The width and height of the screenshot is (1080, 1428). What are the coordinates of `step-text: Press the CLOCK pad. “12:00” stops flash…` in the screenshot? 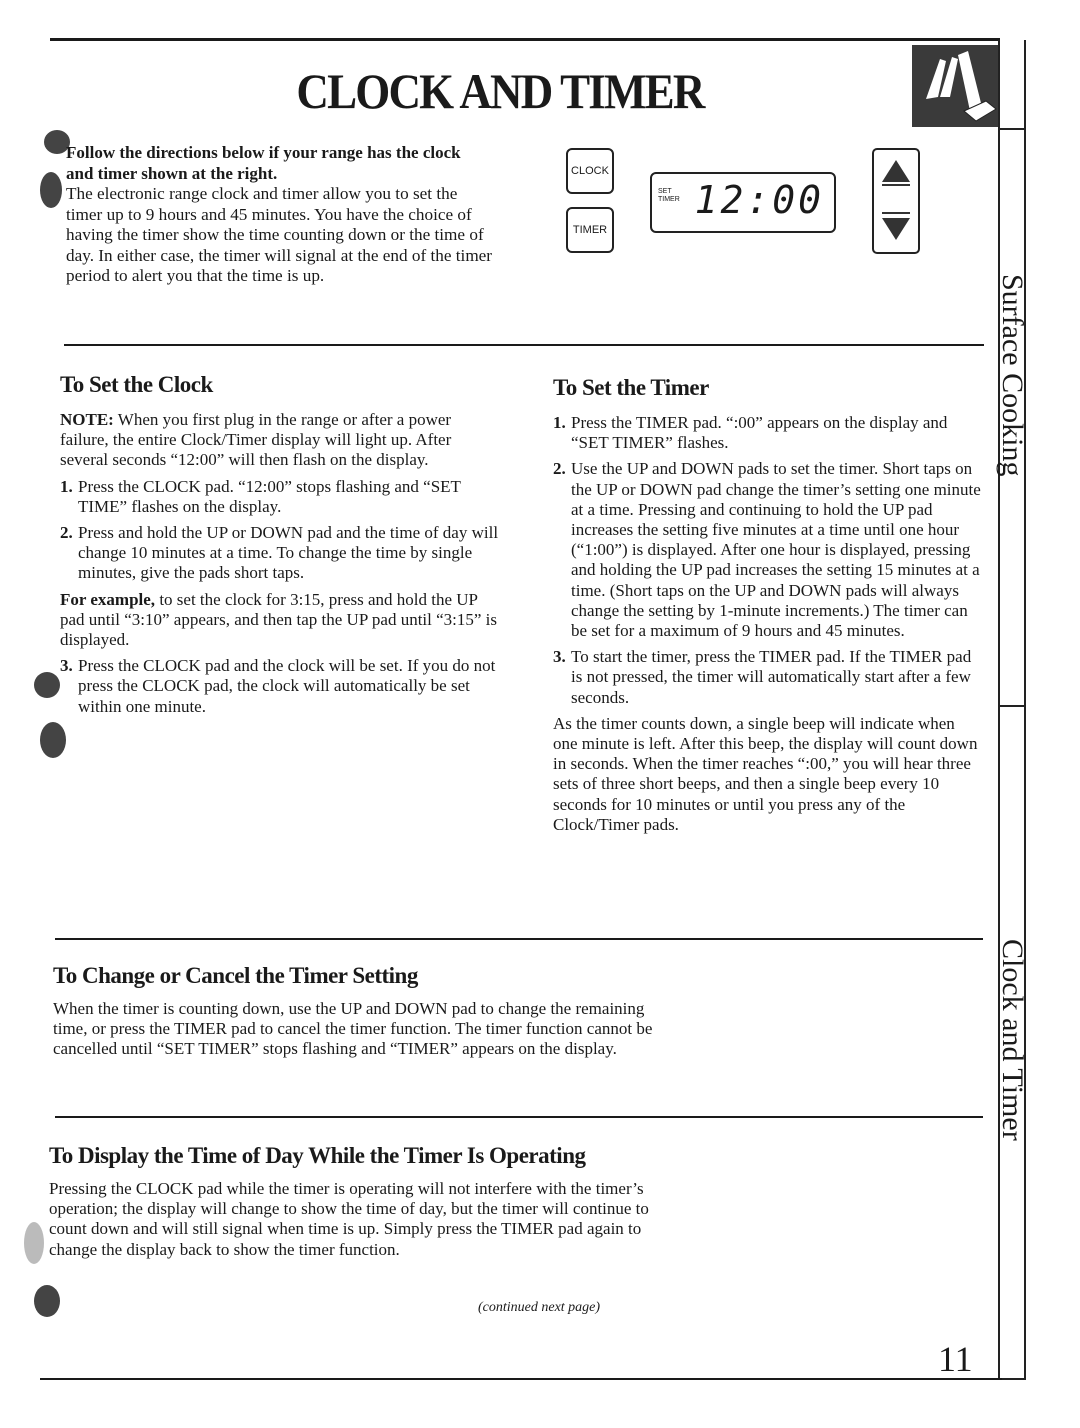 It's located at (269, 496).